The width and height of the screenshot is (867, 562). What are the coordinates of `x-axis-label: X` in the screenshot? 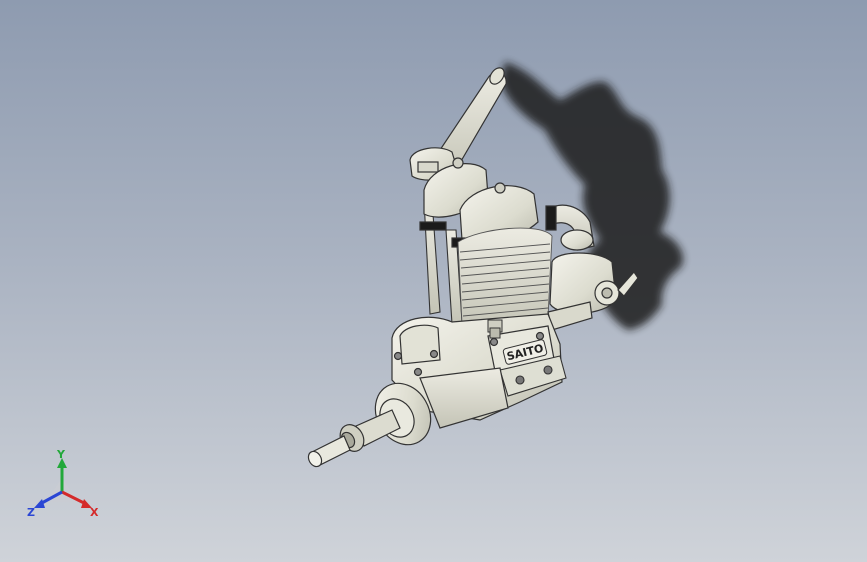 It's located at (94, 512).